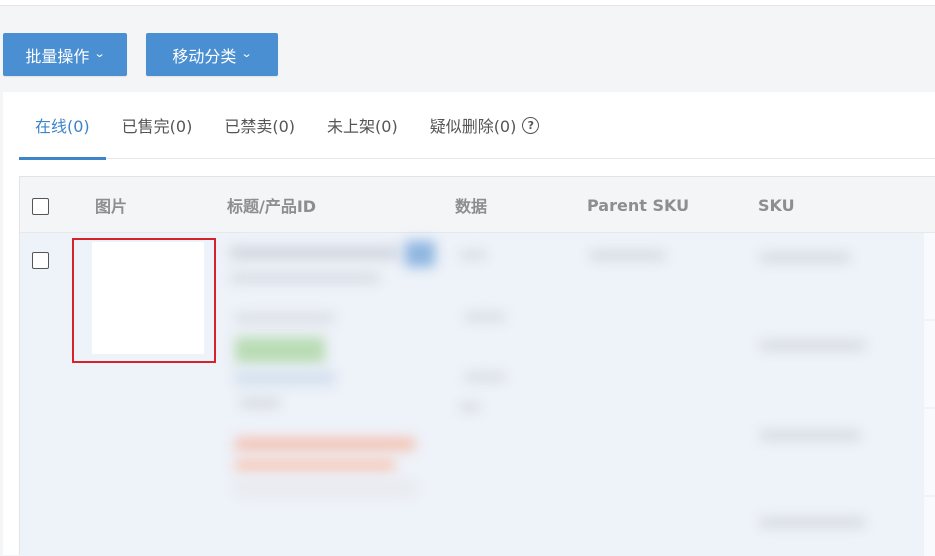 This screenshot has width=935, height=556. Describe the element at coordinates (325, 488) in the screenshot. I see `redacted-footer` at that location.